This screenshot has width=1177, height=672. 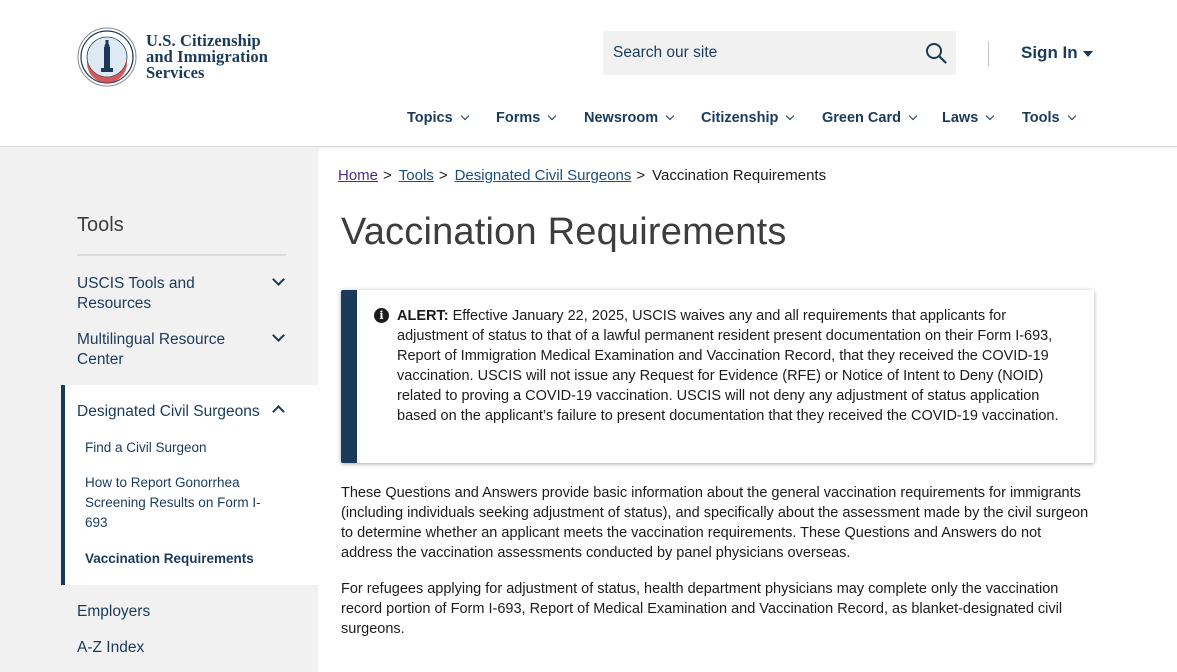 I want to click on search-input, so click(x=758, y=53).